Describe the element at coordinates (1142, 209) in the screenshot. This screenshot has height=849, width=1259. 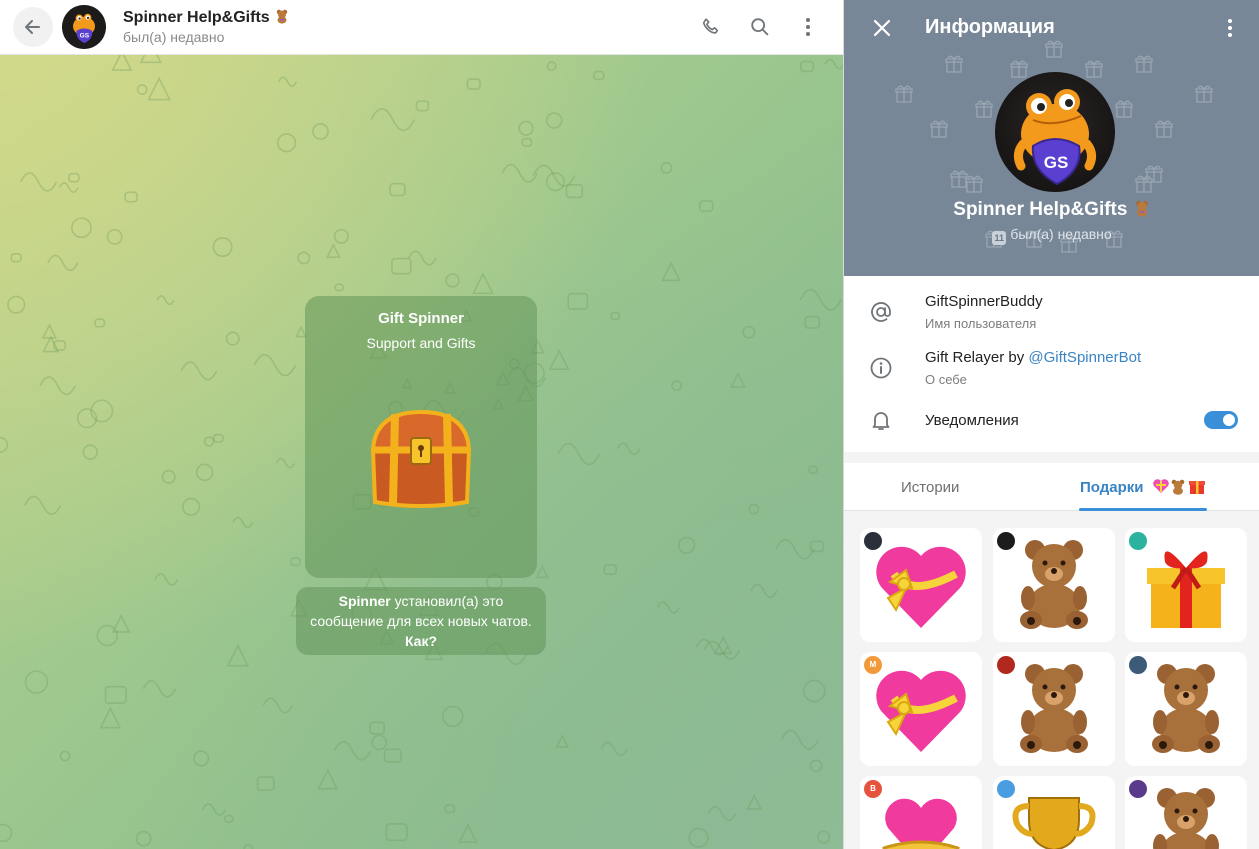
I see `teddy-bear-icon` at that location.